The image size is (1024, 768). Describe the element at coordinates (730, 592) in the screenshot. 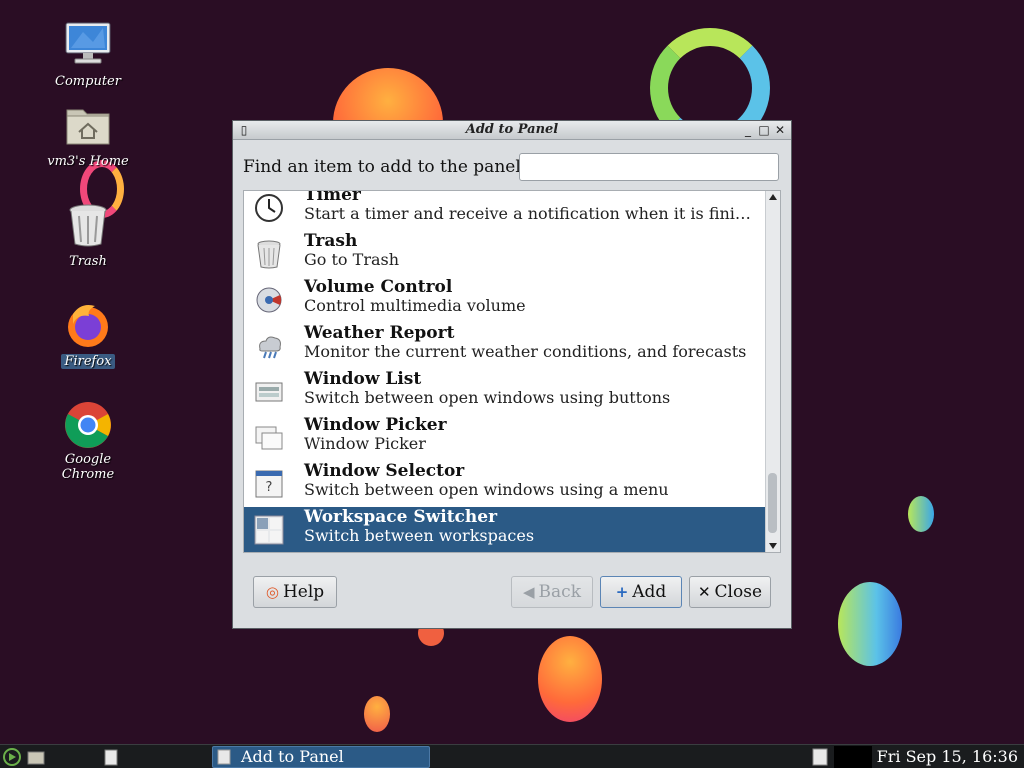

I see `close-button: ✕ Close` at that location.